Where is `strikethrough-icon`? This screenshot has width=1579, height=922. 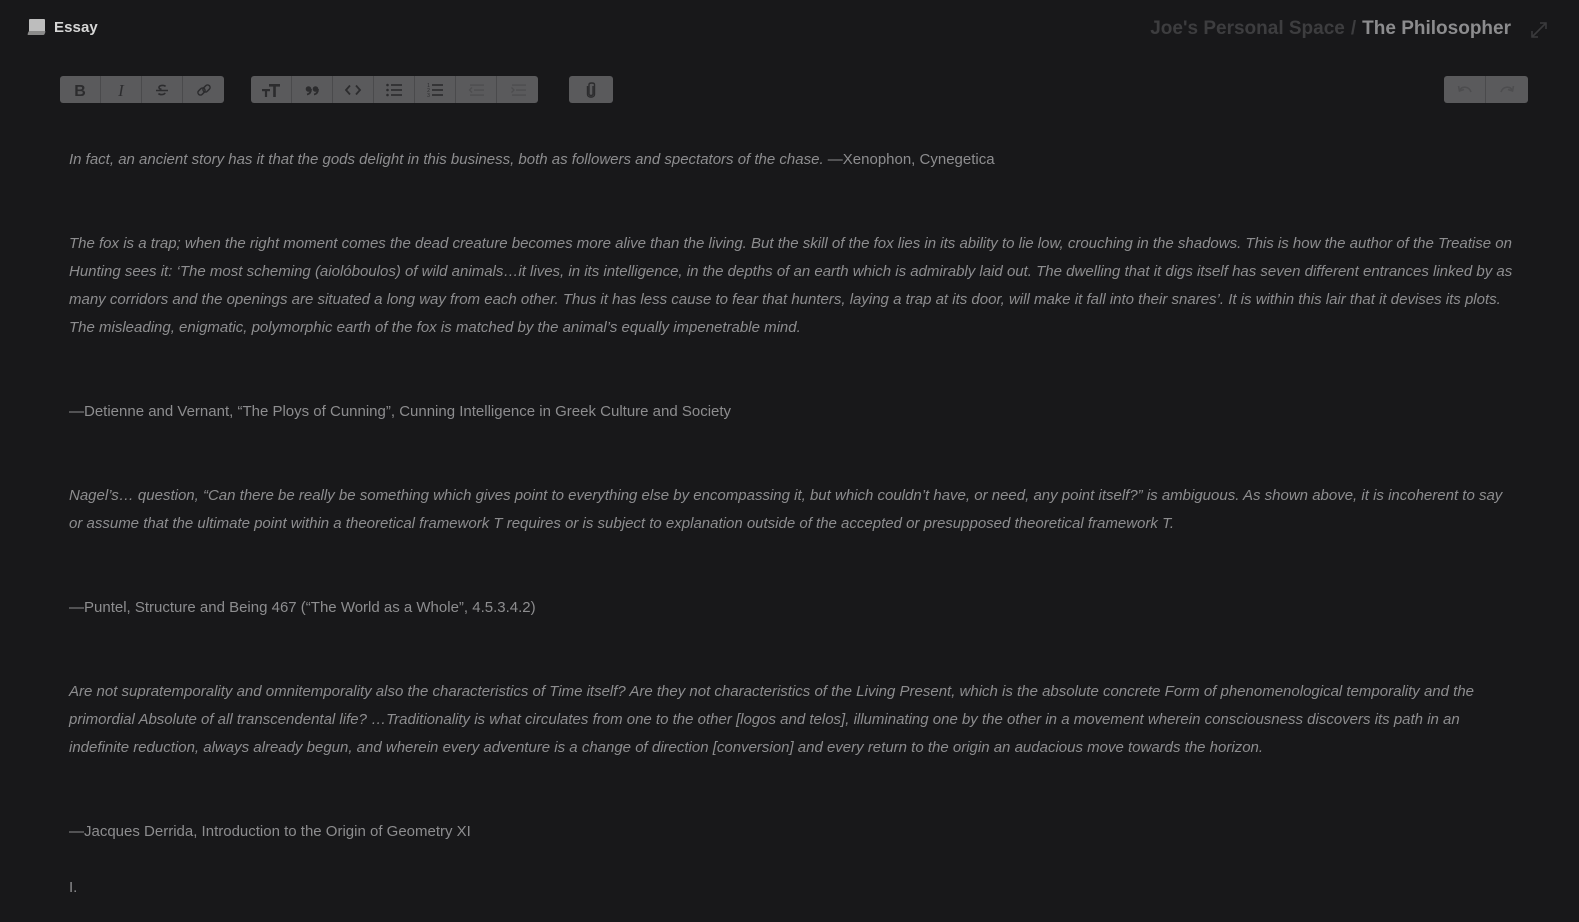 strikethrough-icon is located at coordinates (162, 89).